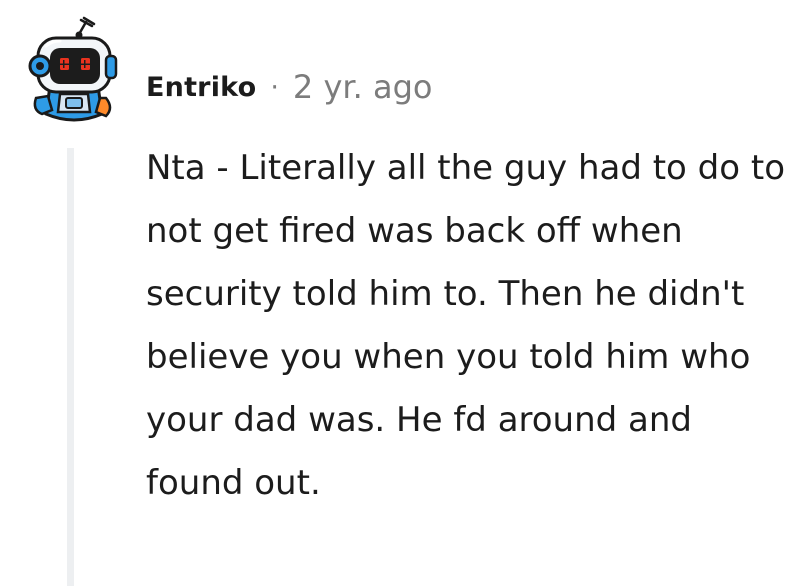 This screenshot has width=806, height=586. I want to click on user-avatar, so click(74, 71).